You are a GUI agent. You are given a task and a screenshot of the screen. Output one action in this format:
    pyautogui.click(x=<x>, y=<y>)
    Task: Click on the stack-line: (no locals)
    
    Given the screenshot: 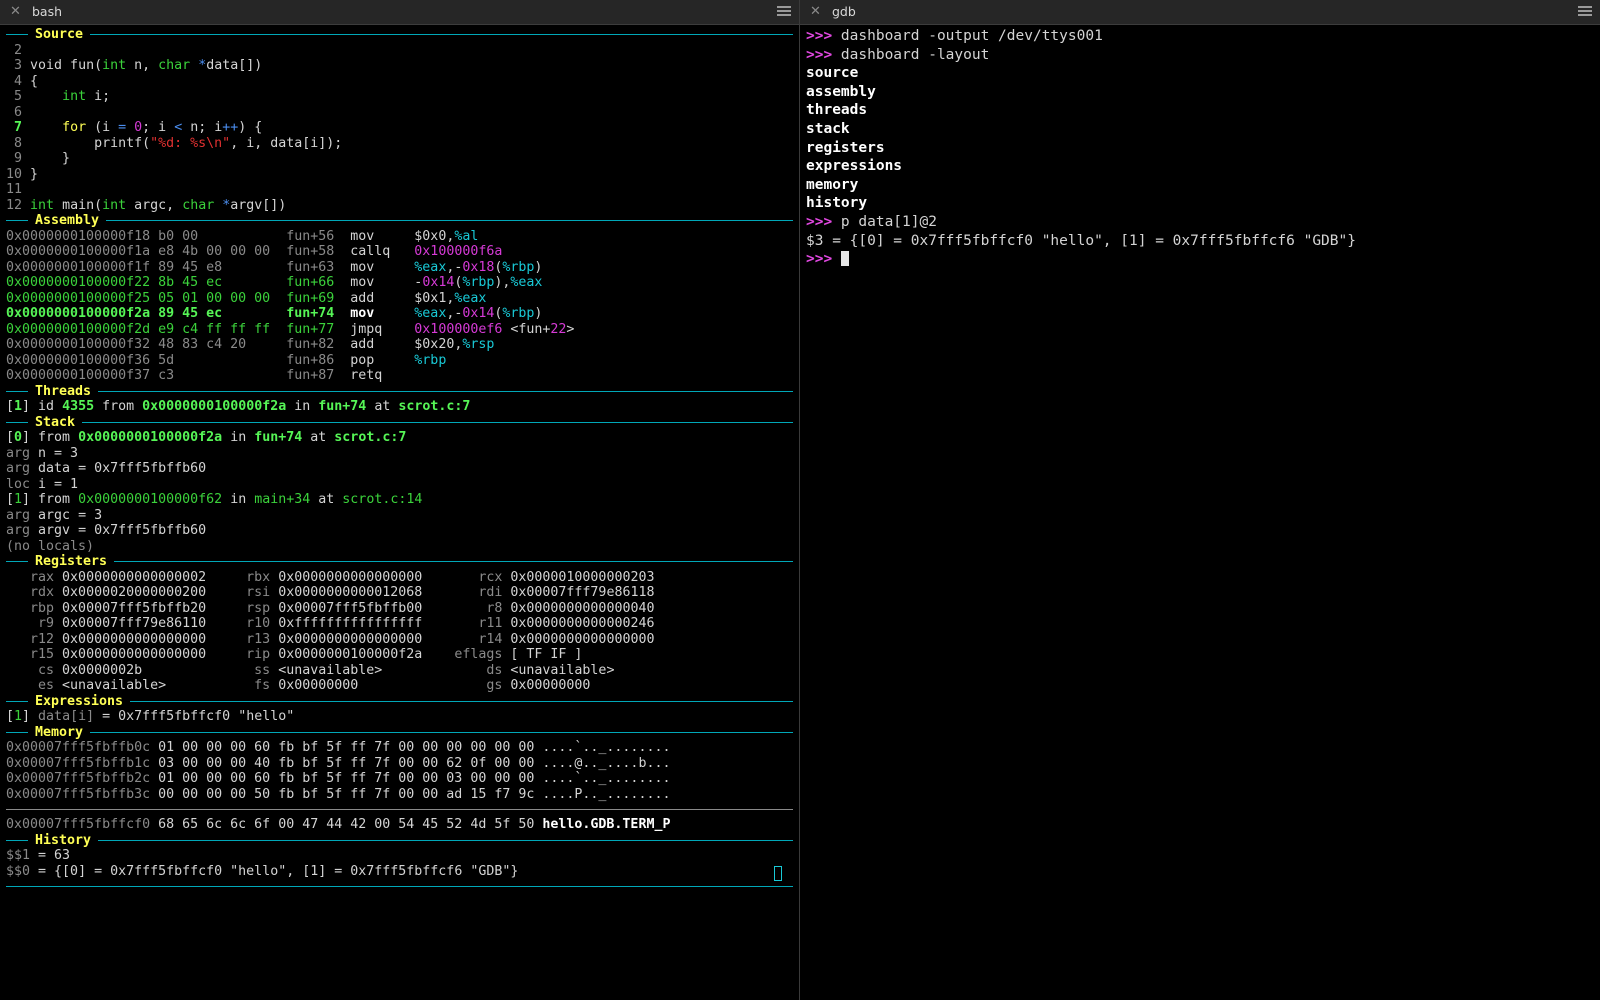 What is the action you would take?
    pyautogui.click(x=399, y=547)
    